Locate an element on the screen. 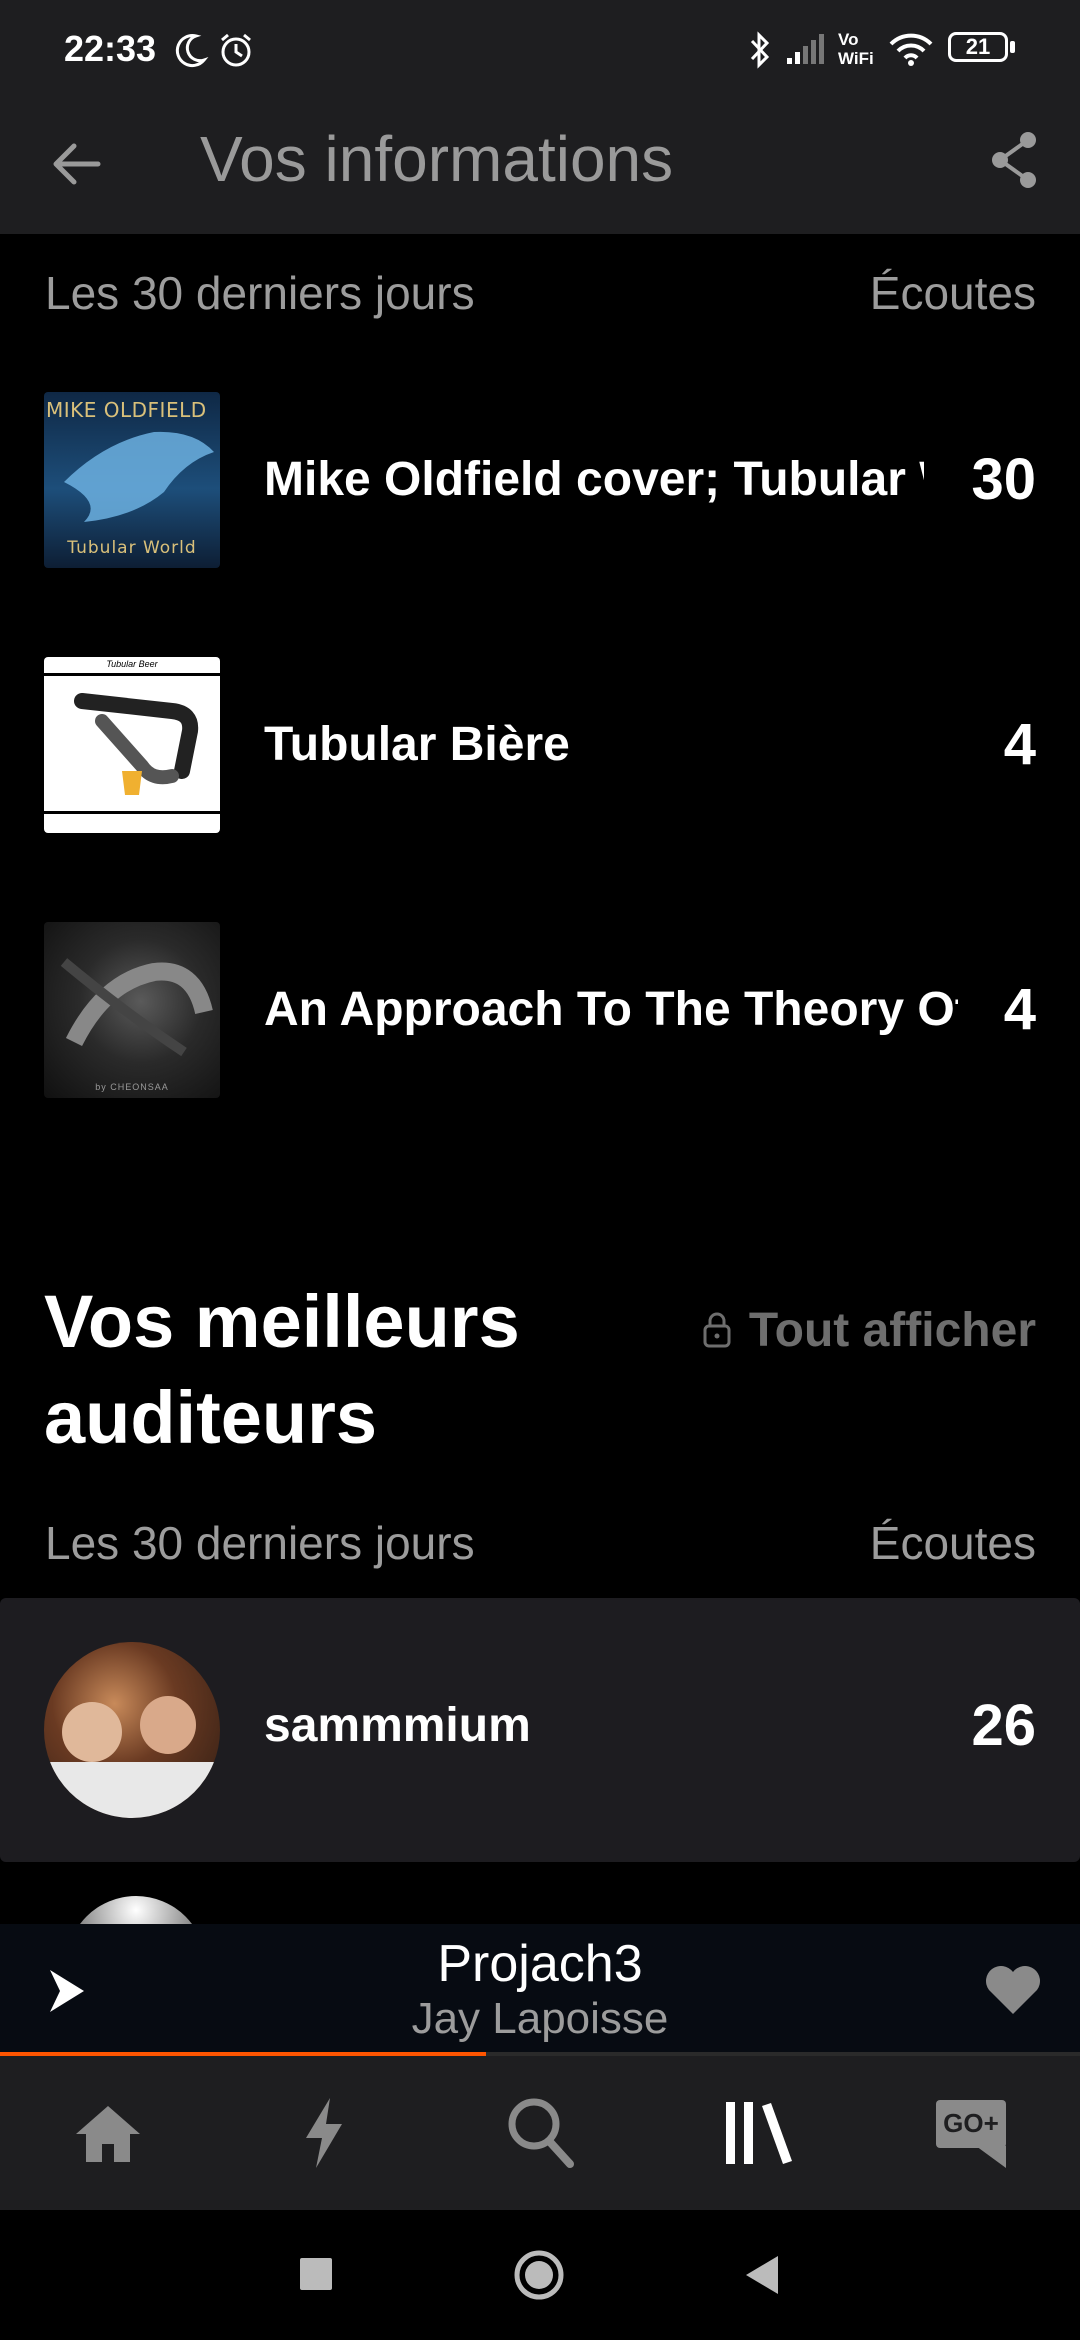 This screenshot has height=2340, width=1080. artwork-top-text: Tubular Beer is located at coordinates (132, 664).